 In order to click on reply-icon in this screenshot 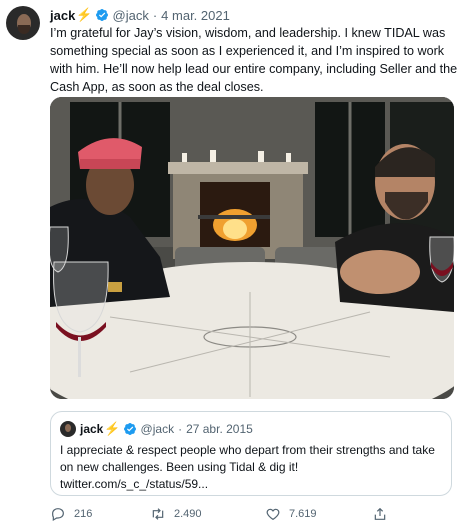, I will do `click(58, 515)`.